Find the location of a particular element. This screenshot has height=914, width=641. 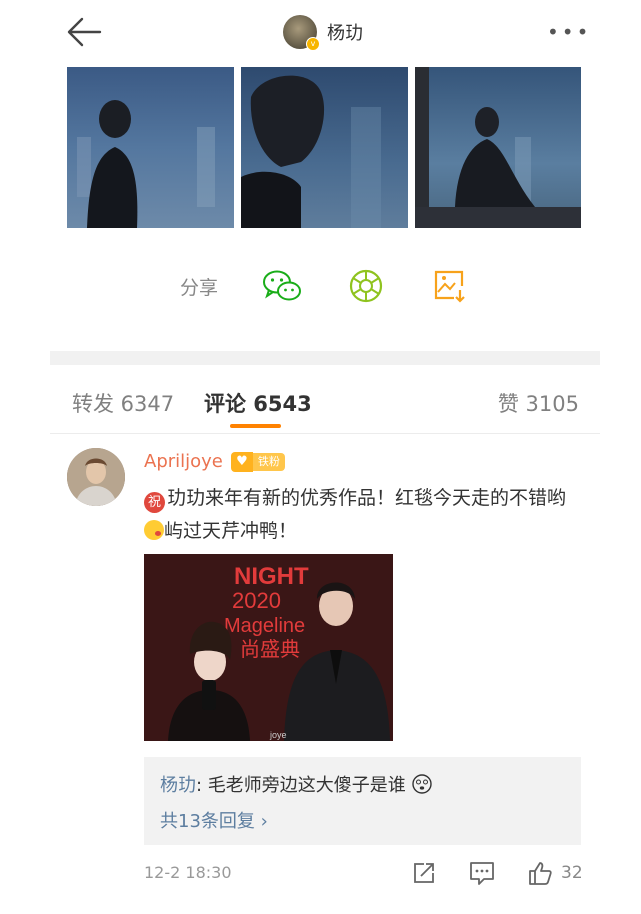

reply-author: 杨玏 is located at coordinates (178, 785).